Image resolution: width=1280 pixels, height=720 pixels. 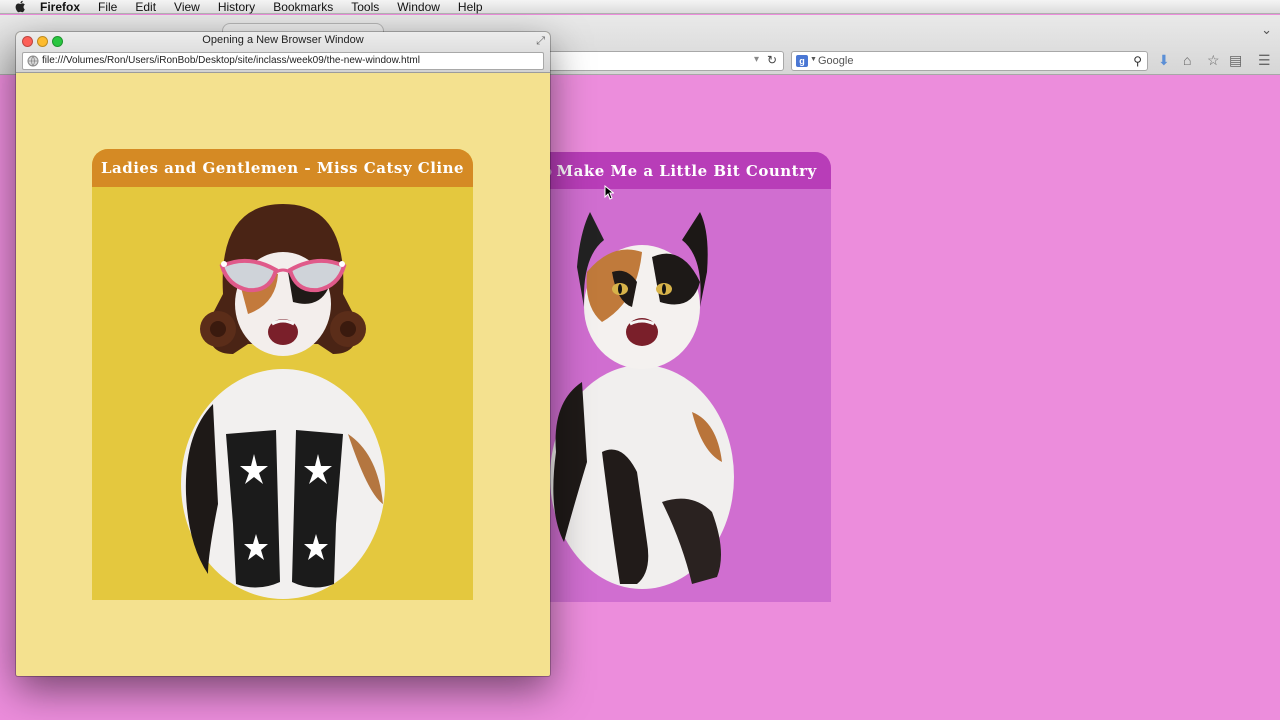 What do you see at coordinates (33, 61) in the screenshot?
I see `globe-icon` at bounding box center [33, 61].